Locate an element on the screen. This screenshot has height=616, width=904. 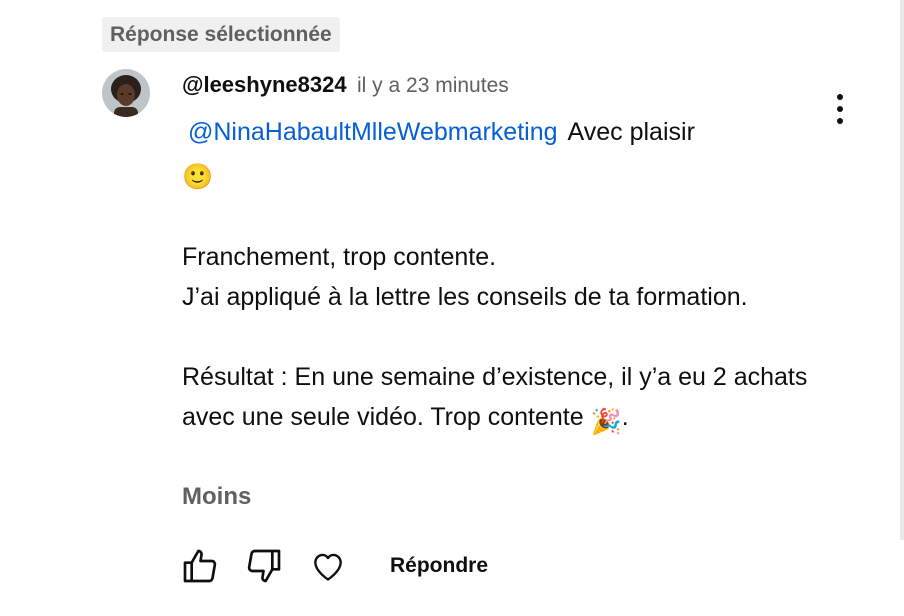
comment-line-1: @NinaHabaultMlleWebmarketing Avec plaisir is located at coordinates (502, 132).